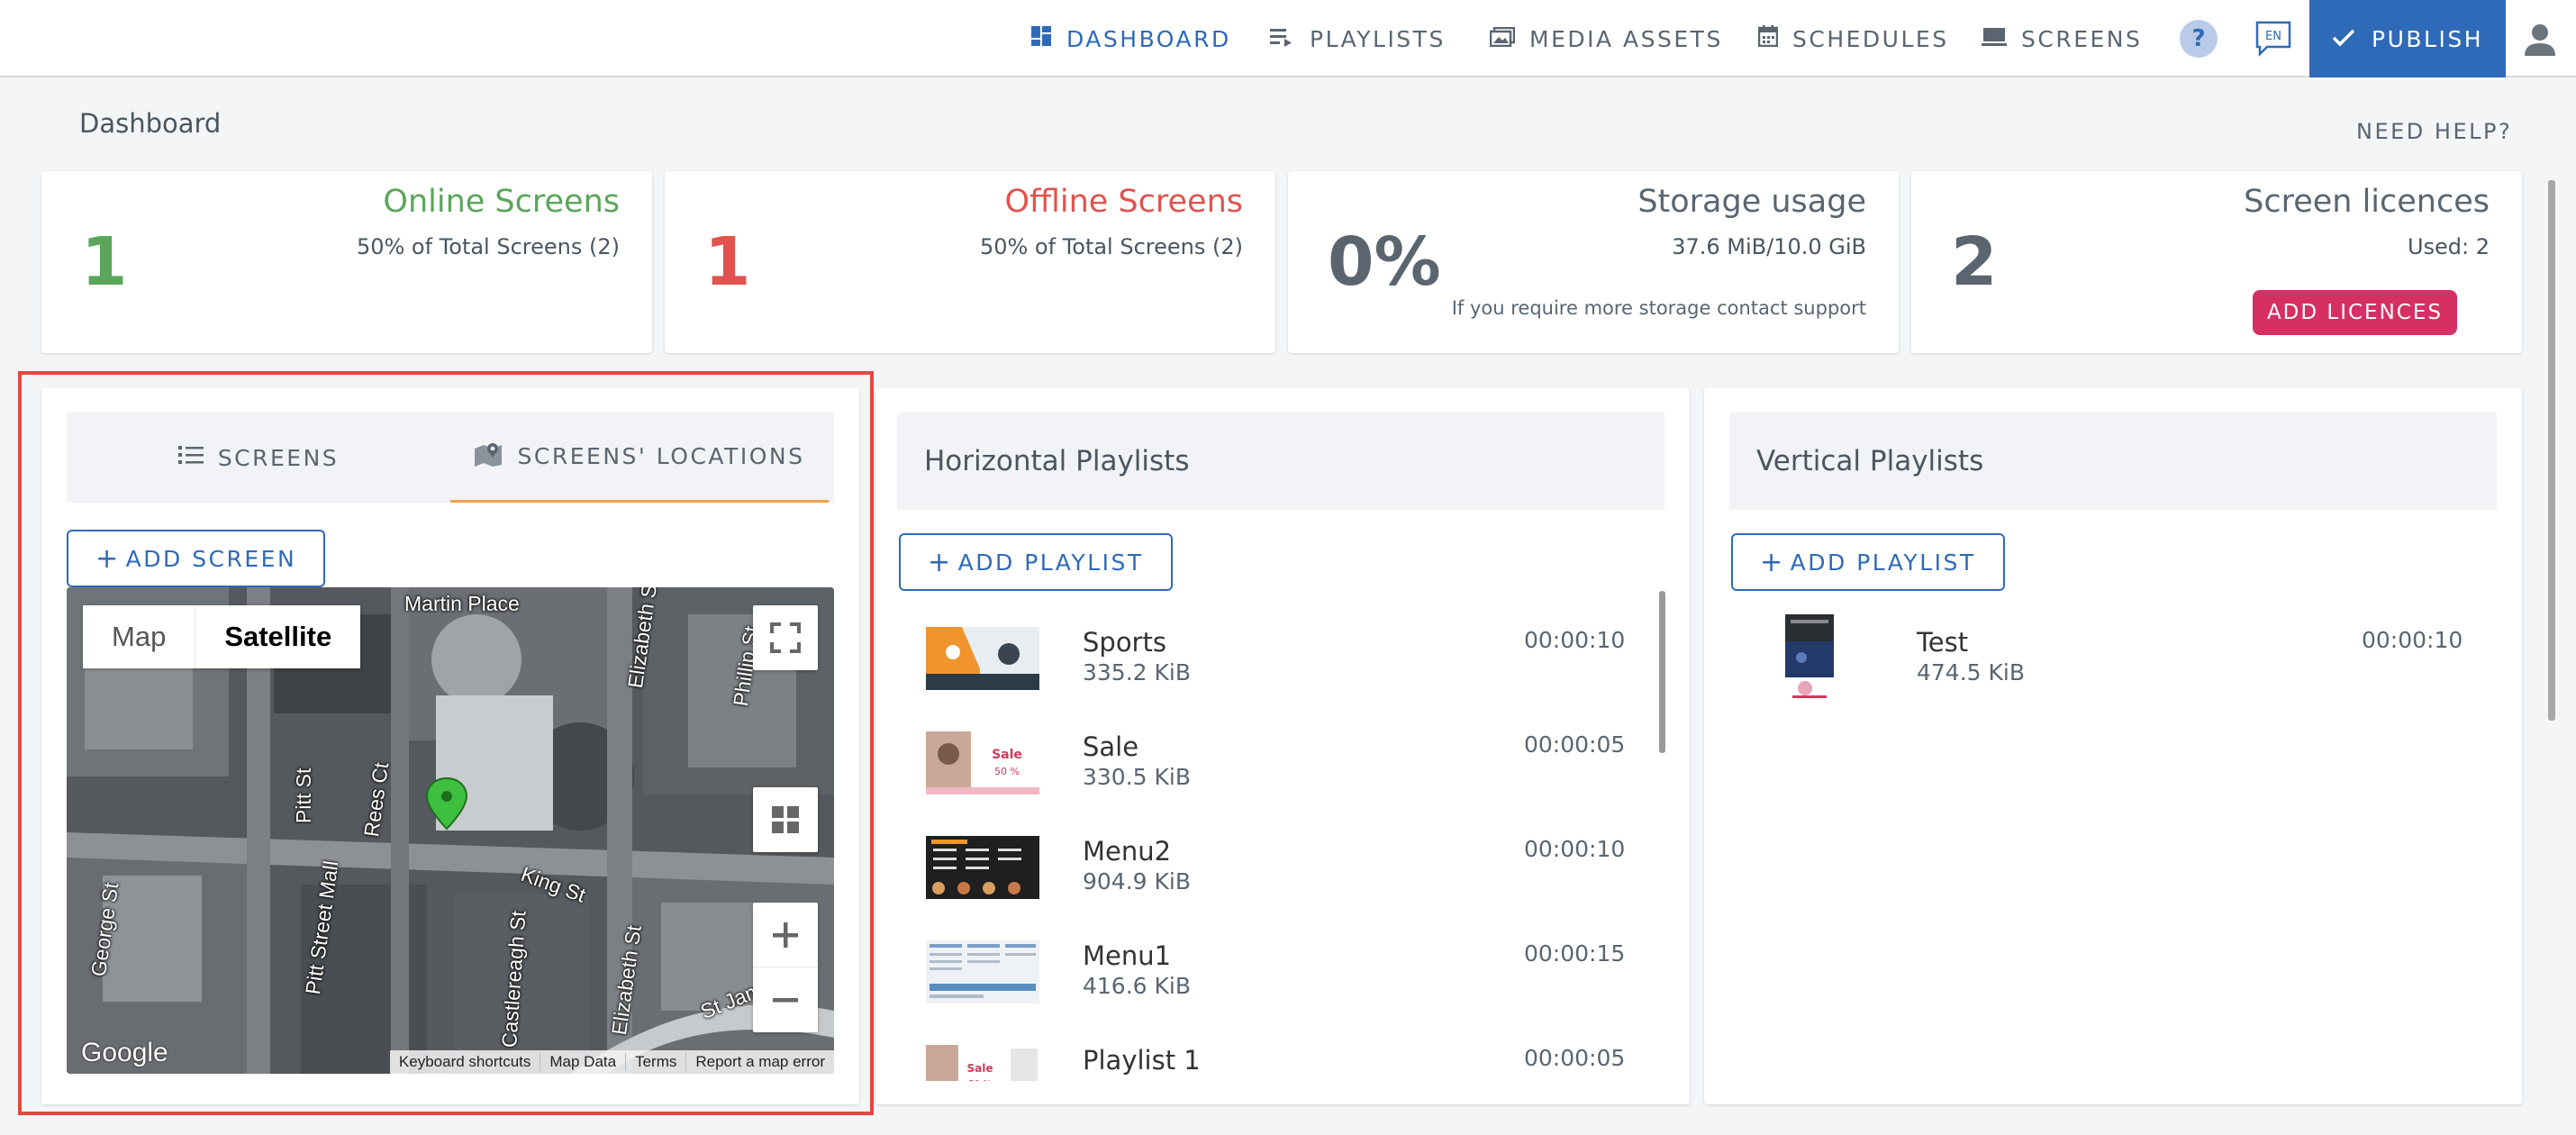 This screenshot has height=1135, width=2576. What do you see at coordinates (1111, 746) in the screenshot?
I see `playlist-name: Sale` at bounding box center [1111, 746].